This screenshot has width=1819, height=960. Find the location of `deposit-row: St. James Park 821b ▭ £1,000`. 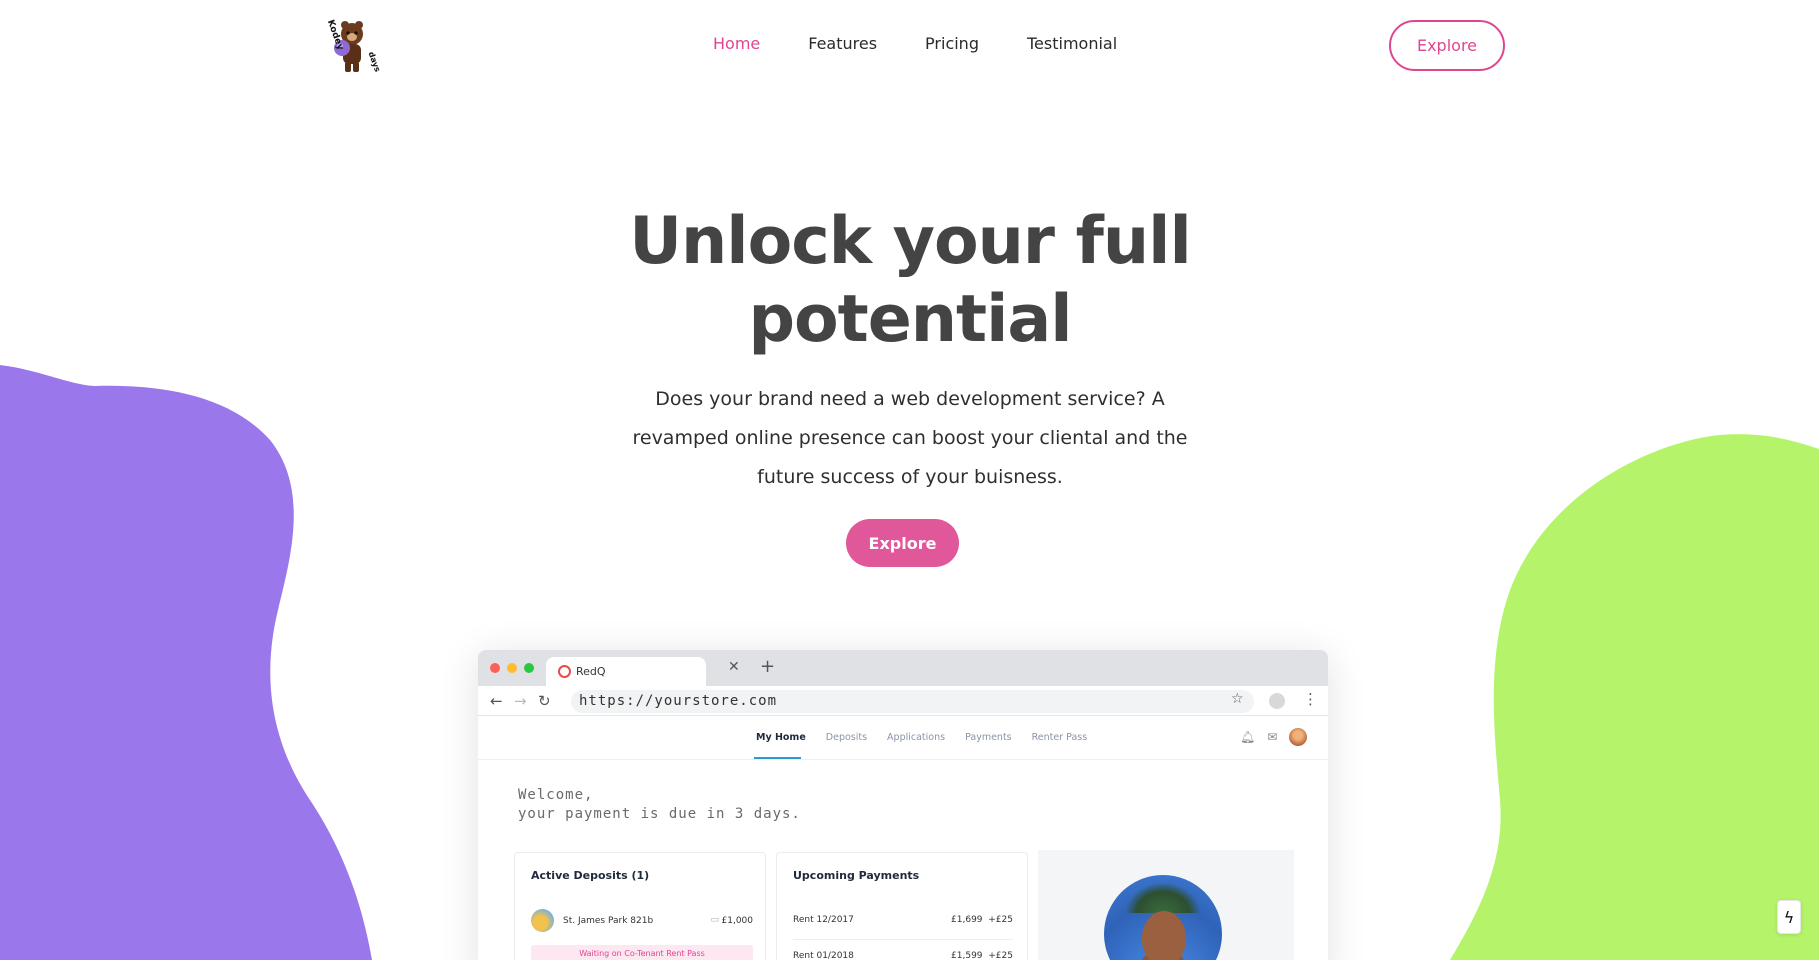

deposit-row: St. James Park 821b ▭ £1,000 is located at coordinates (642, 921).